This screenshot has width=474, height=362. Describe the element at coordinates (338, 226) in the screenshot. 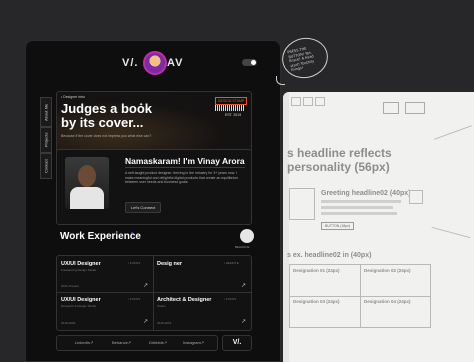

I see `wf-button: BUTTON (18px)` at that location.